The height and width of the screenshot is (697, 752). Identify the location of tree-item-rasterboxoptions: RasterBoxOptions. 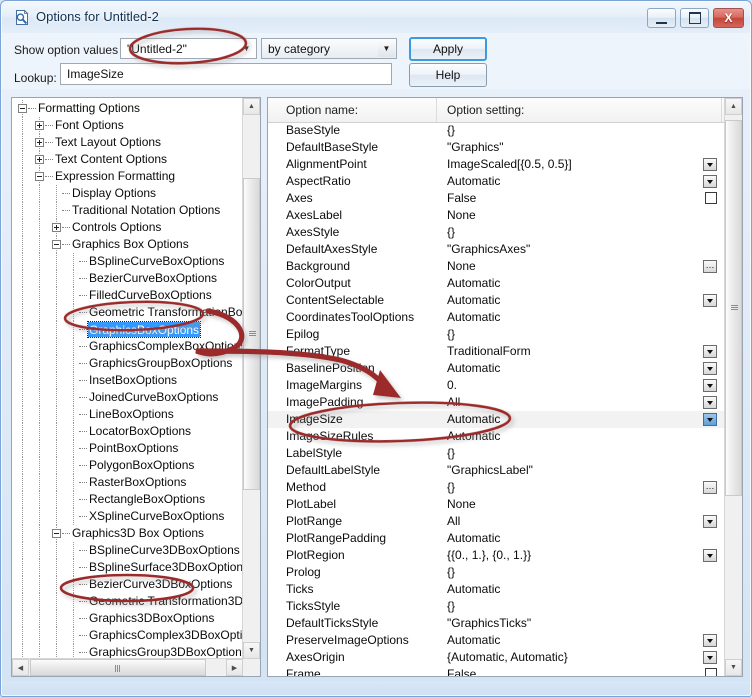
(127, 482).